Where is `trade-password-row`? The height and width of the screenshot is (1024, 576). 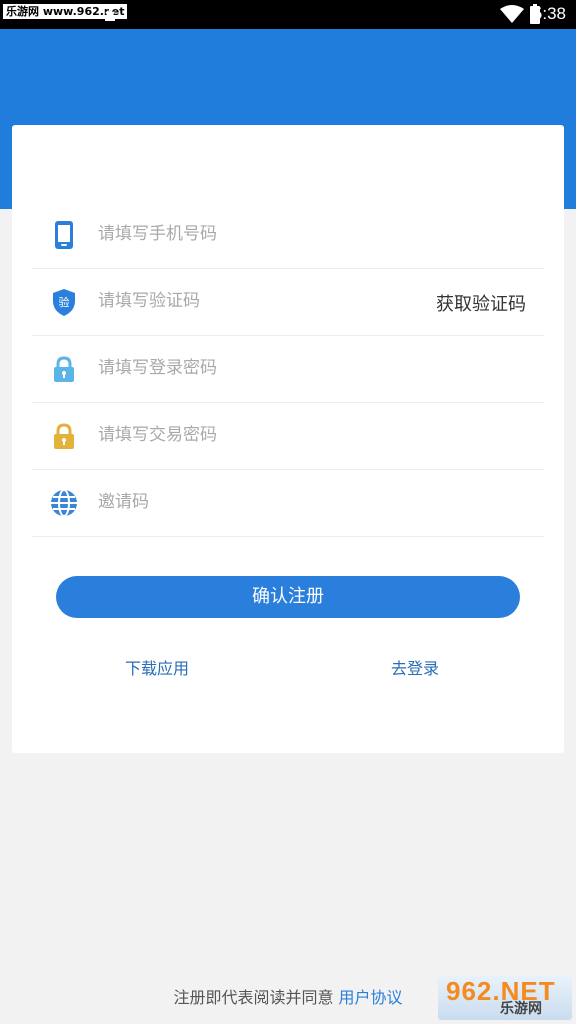 trade-password-row is located at coordinates (288, 436).